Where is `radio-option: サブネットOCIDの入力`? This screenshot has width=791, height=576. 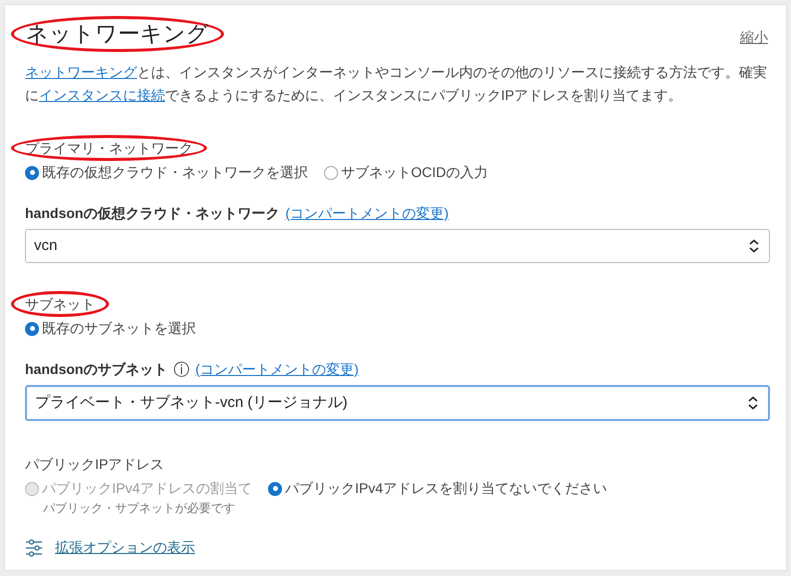
radio-option: サブネットOCIDの入力 is located at coordinates (406, 172).